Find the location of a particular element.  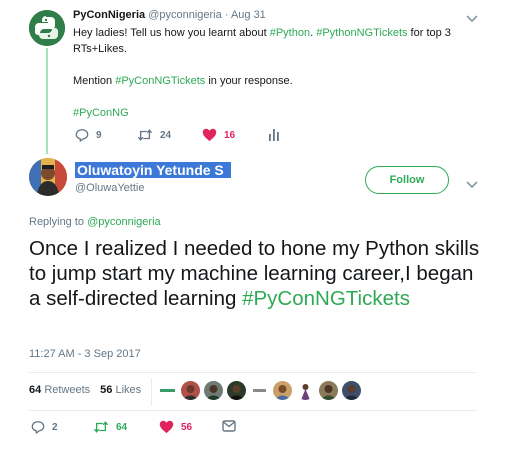

parent-retweet-count: 24 is located at coordinates (166, 135).